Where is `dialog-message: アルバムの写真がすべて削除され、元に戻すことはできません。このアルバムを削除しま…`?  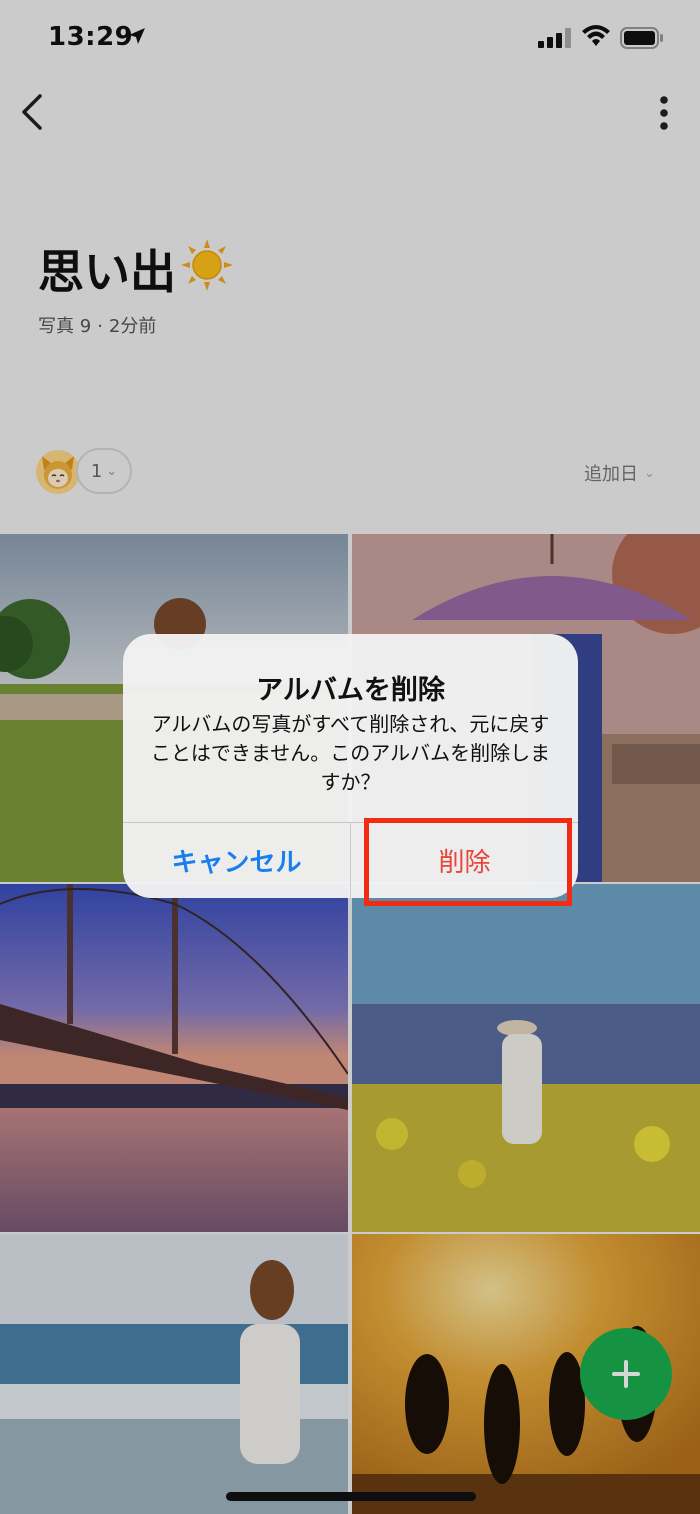
dialog-message: アルバムの写真がすべて削除され、元に戻すことはできません。このアルバムを削除しま… is located at coordinates (350, 753).